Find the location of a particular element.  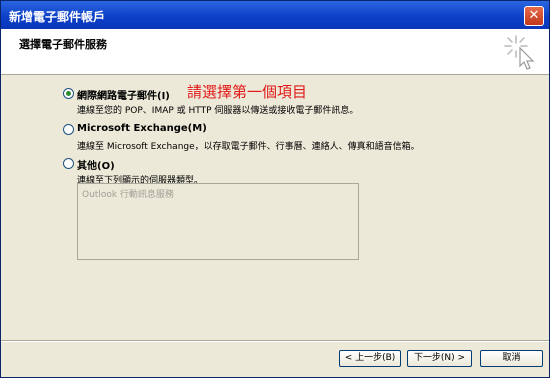

back-button: < 上一步(B) is located at coordinates (370, 358).